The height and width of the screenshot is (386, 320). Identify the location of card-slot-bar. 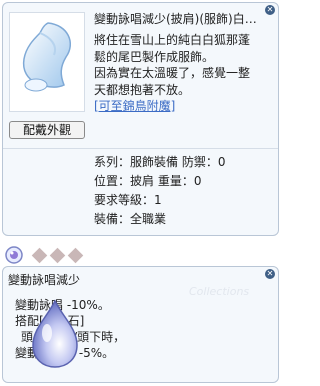
(141, 252).